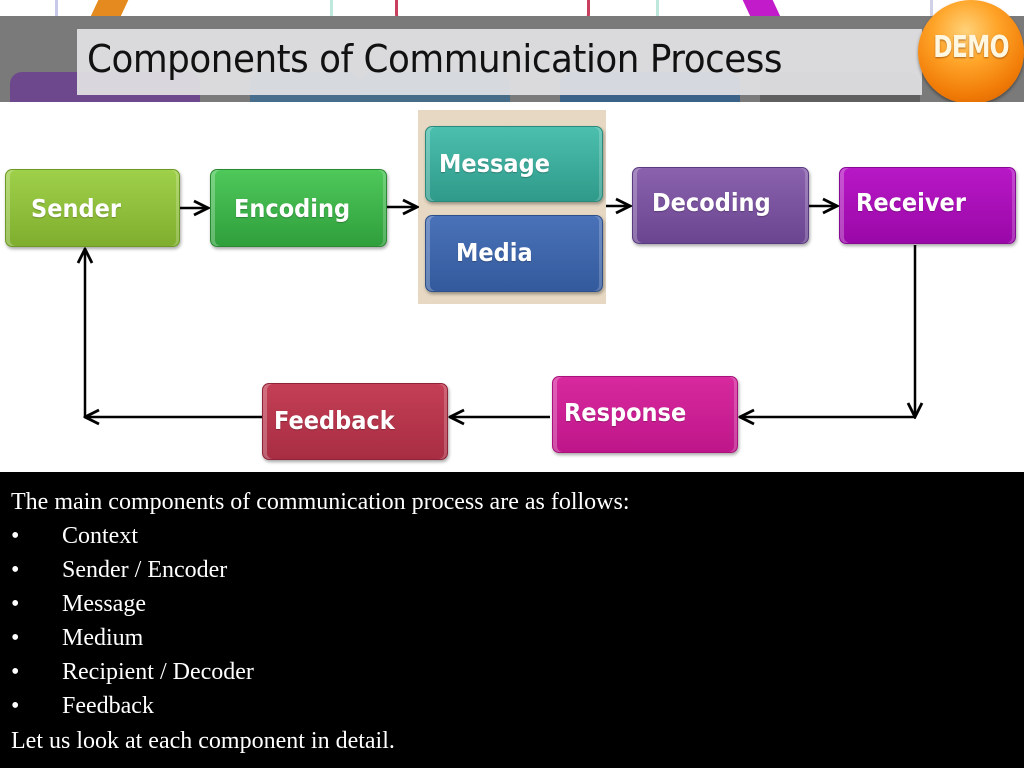  I want to click on list-item-text: Recipient / Decoder, so click(158, 672).